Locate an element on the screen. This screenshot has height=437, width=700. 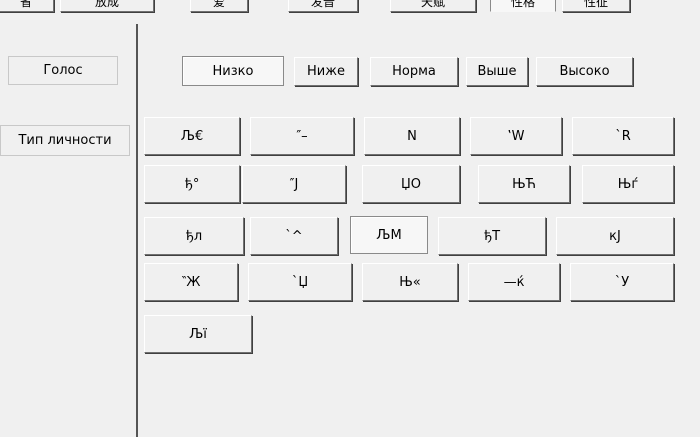
pitch-higher-label: Выше is located at coordinates (497, 71).